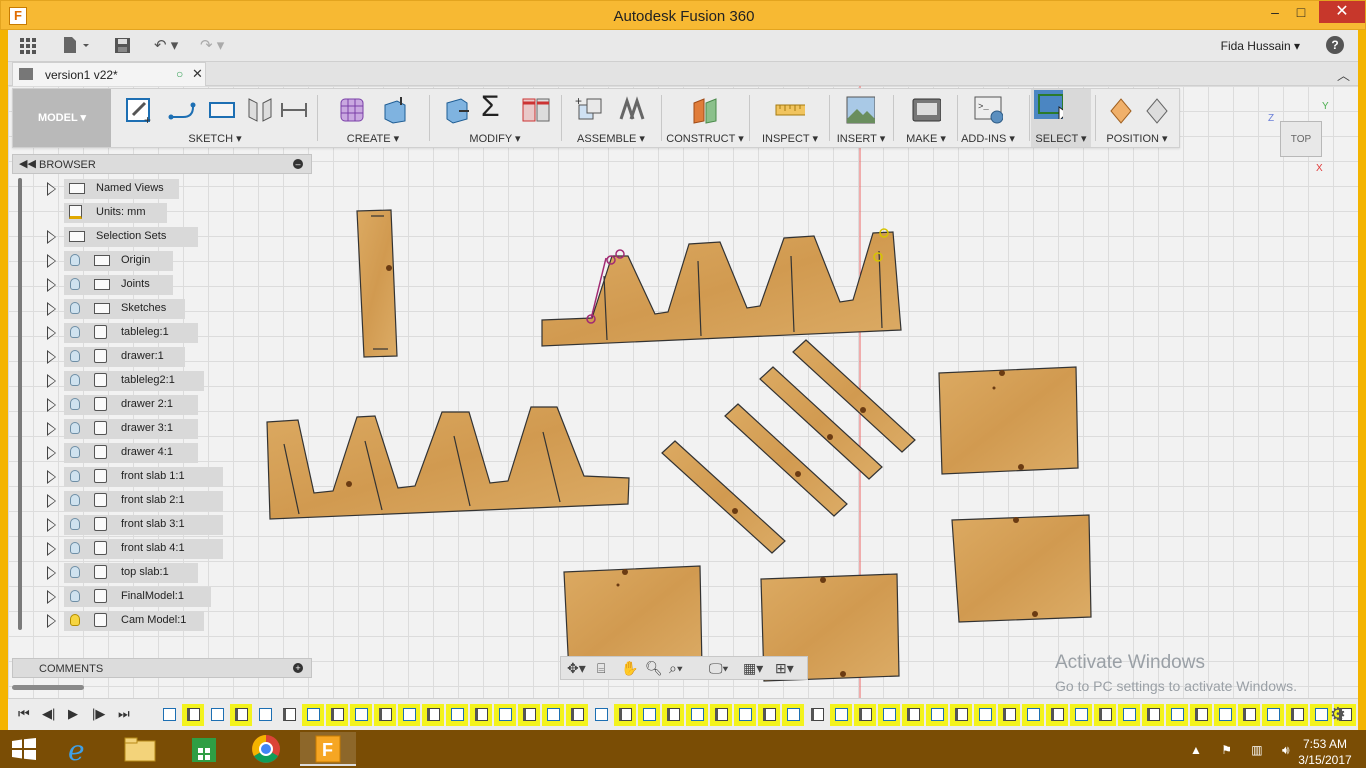 This screenshot has width=1366, height=768. I want to click on new-component-icon: +, so click(590, 110).